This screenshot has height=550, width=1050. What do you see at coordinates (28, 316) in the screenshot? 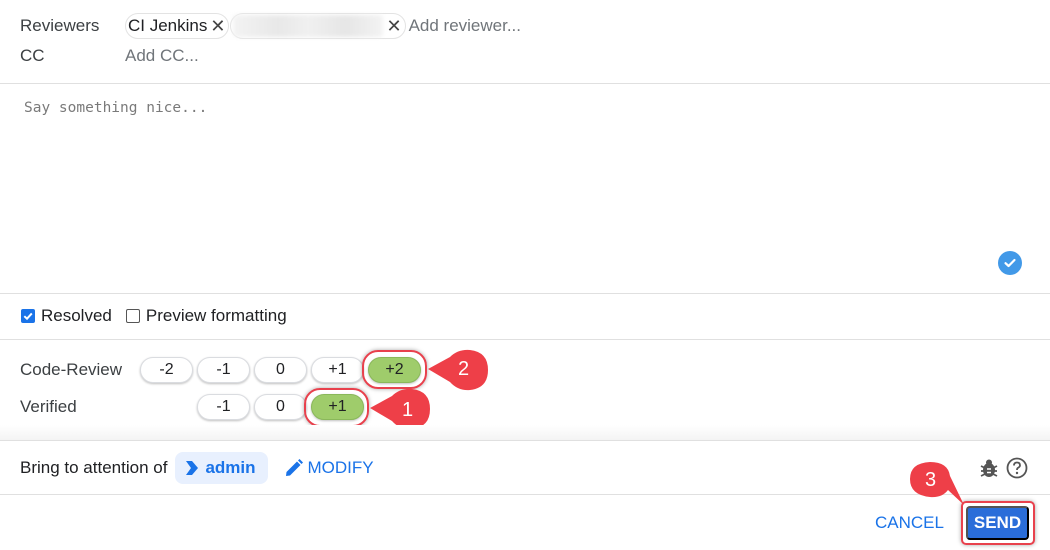
I see `checkbox-checked-icon` at bounding box center [28, 316].